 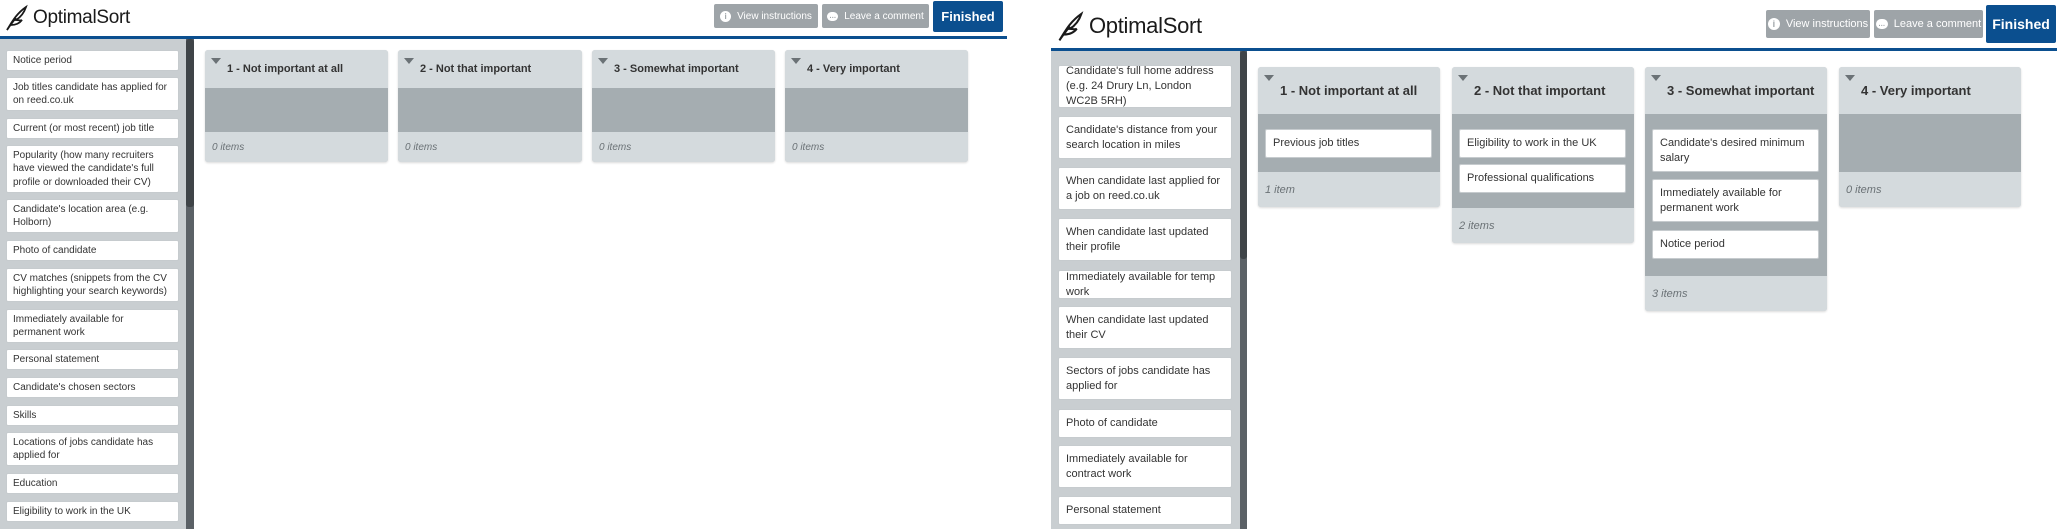 I want to click on category-count-label: 3 items, so click(x=1670, y=293).